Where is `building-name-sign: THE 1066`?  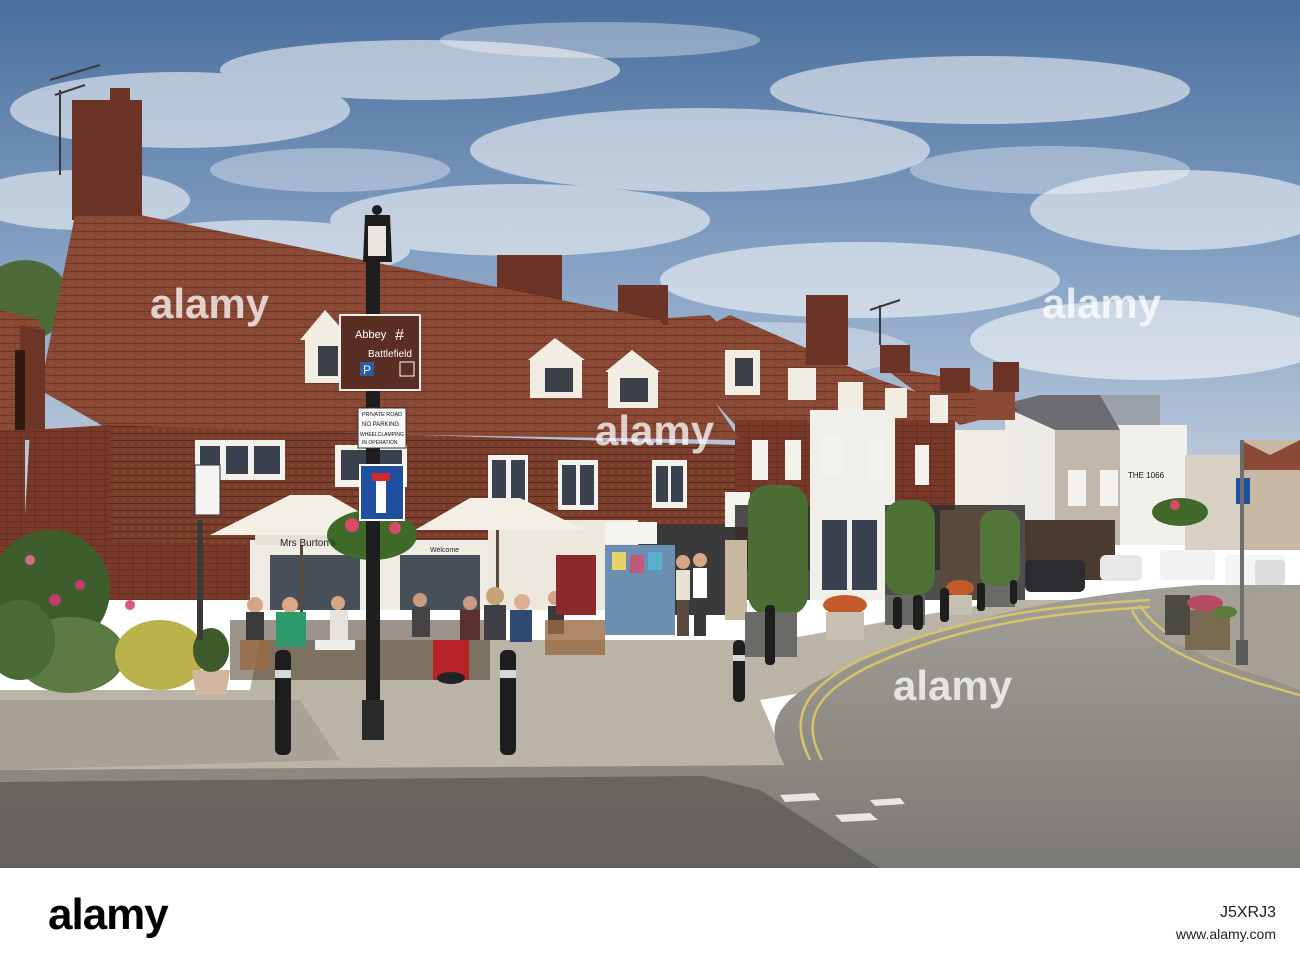
building-name-sign: THE 1066 is located at coordinates (1146, 475).